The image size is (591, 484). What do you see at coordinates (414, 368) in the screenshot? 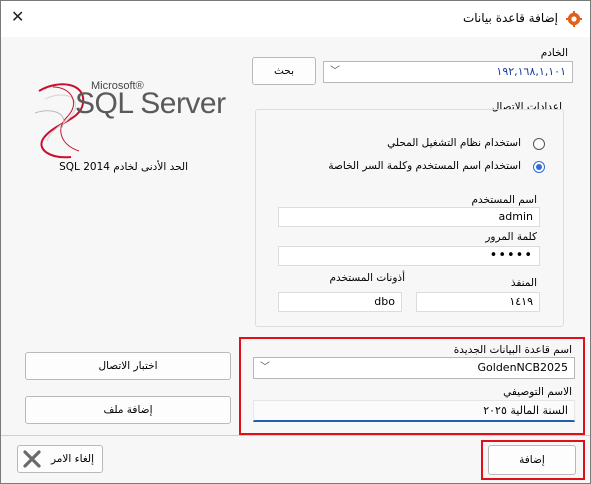
I see `new-db-name-select: ﹀ GoldenNCB2025` at bounding box center [414, 368].